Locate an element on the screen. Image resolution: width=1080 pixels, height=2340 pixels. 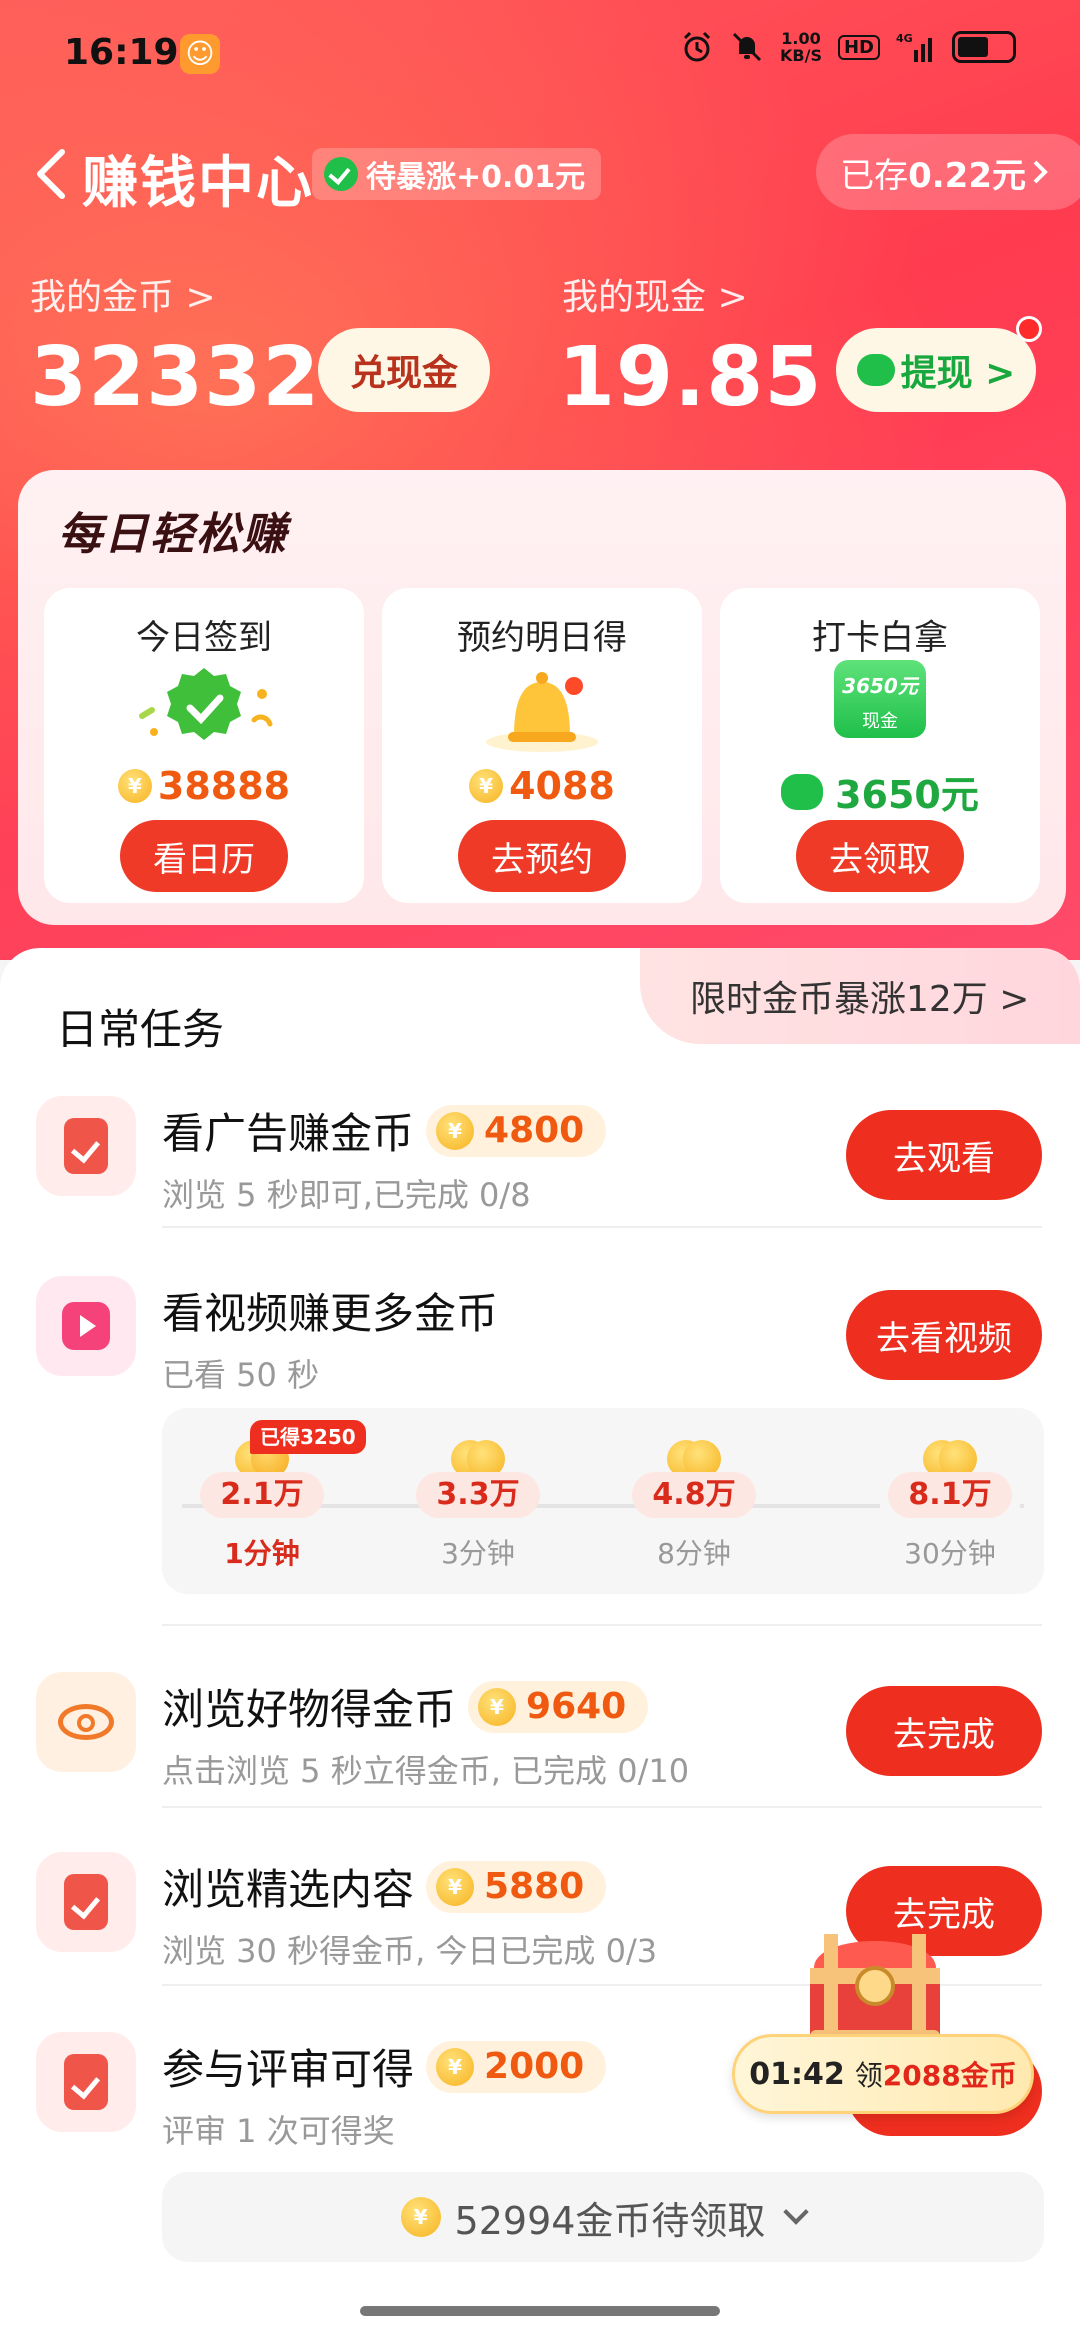
claim-amount: 2088金币 is located at coordinates (949, 2075).